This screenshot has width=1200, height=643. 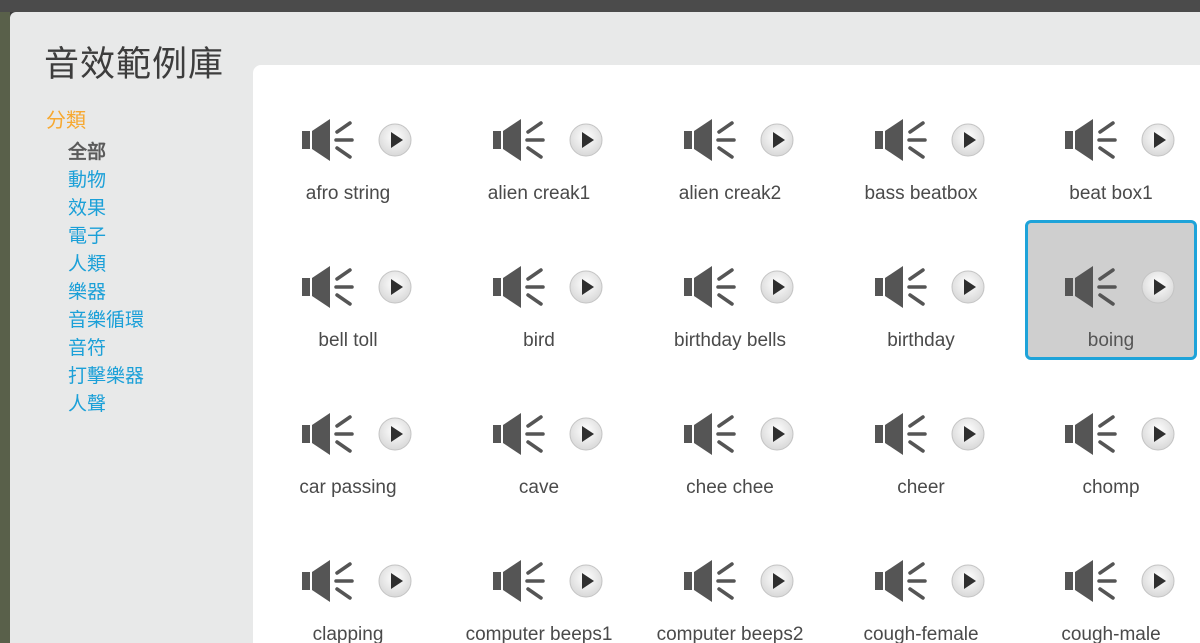 I want to click on sound-name: beat box1, so click(x=1111, y=193).